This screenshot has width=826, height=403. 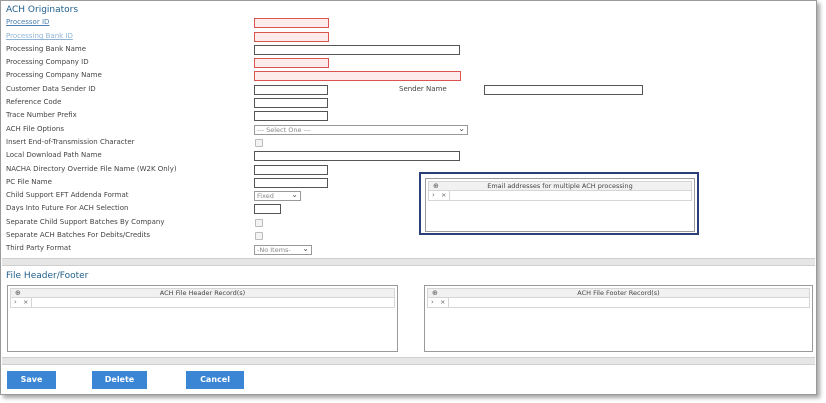 What do you see at coordinates (357, 156) in the screenshot?
I see `local-download-path-input` at bounding box center [357, 156].